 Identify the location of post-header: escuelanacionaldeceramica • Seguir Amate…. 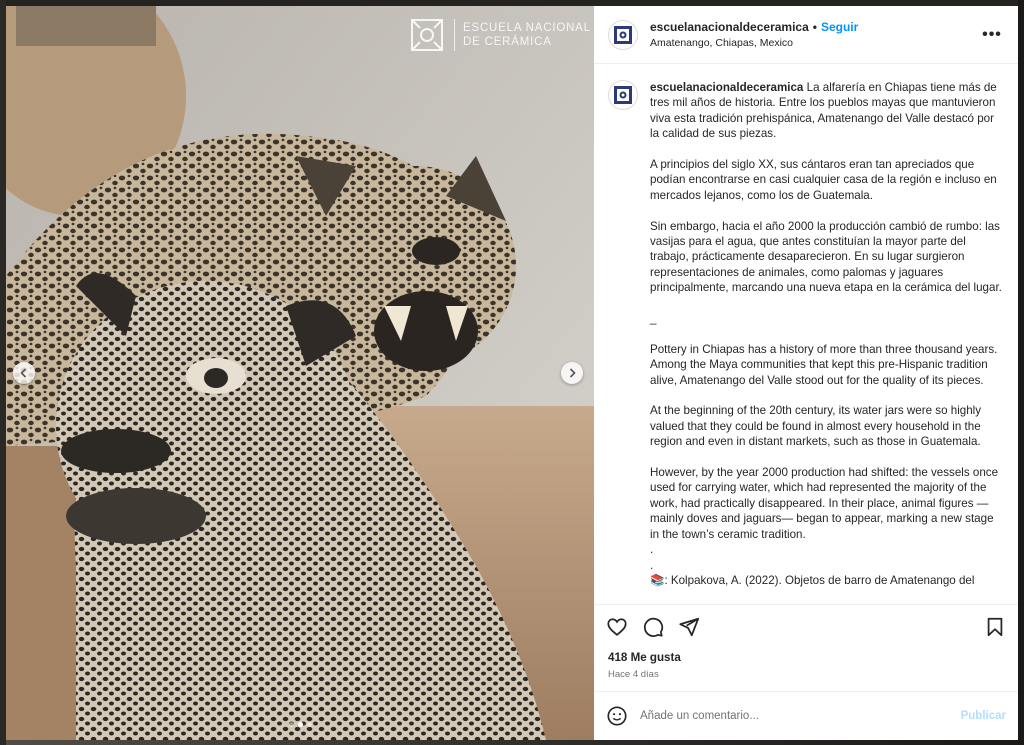
(806, 35).